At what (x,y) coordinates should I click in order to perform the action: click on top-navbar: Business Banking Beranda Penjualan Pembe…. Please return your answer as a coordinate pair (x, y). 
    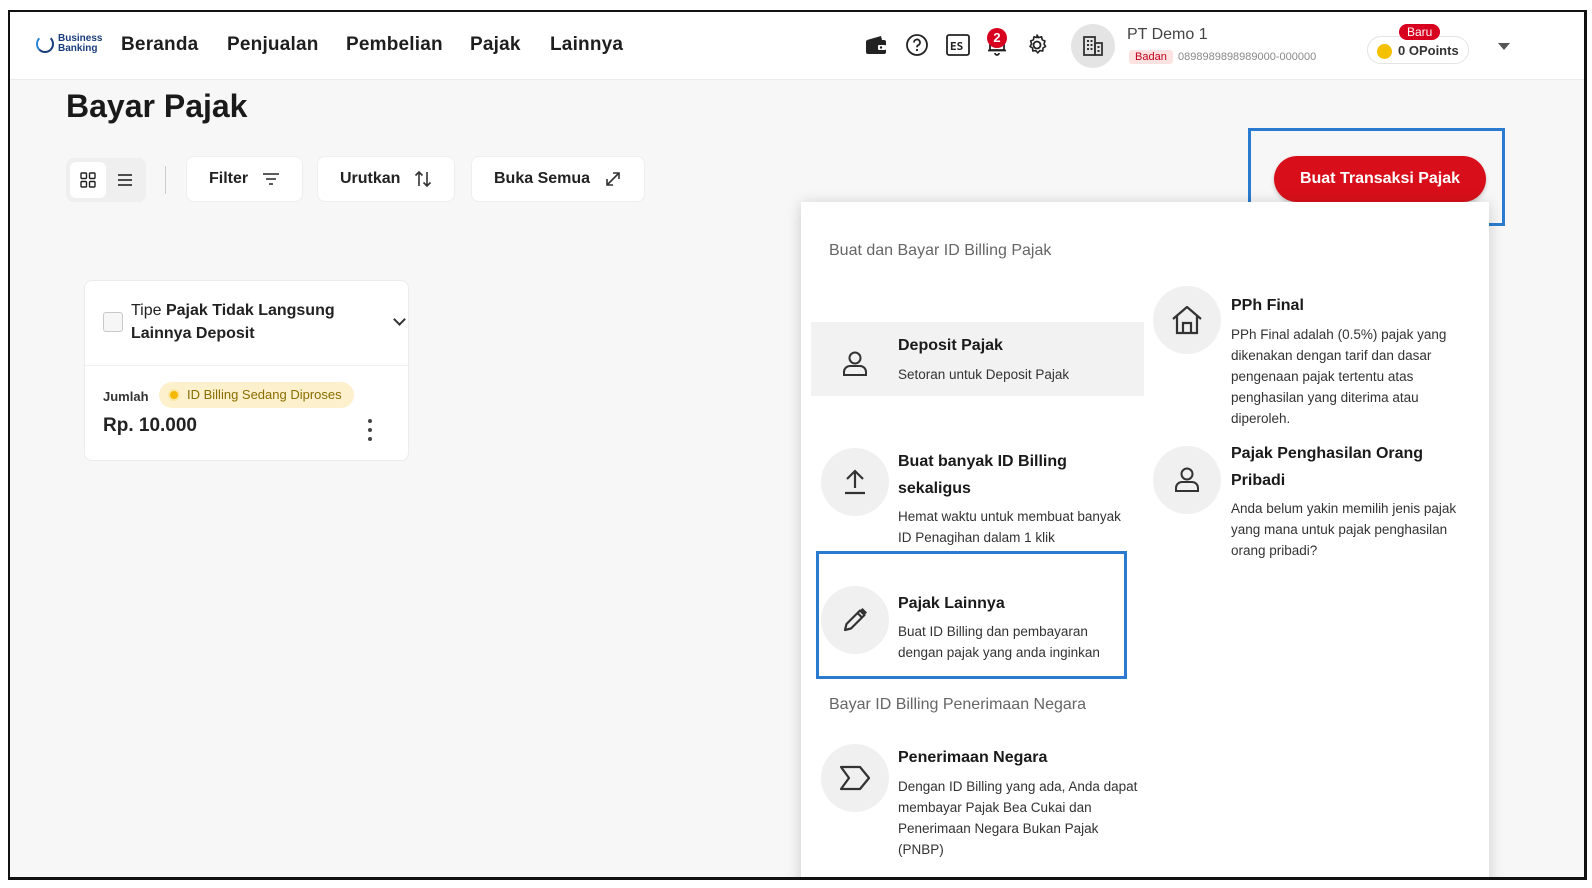
    Looking at the image, I should click on (797, 46).